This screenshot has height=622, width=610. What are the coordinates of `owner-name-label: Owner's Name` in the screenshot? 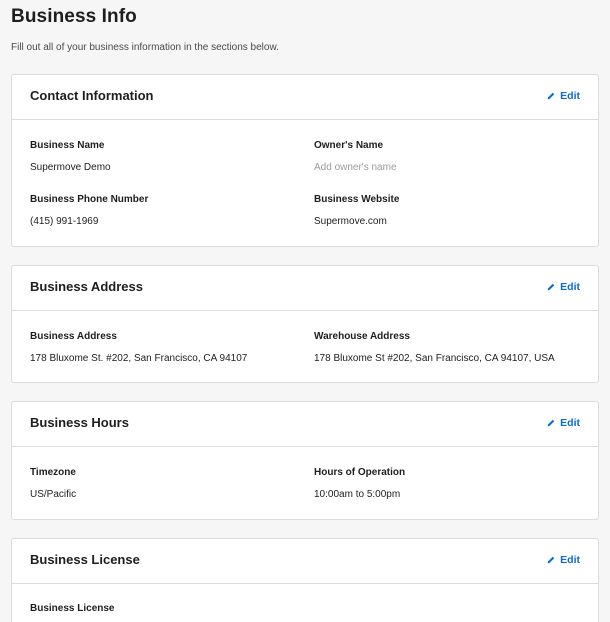 It's located at (349, 145).